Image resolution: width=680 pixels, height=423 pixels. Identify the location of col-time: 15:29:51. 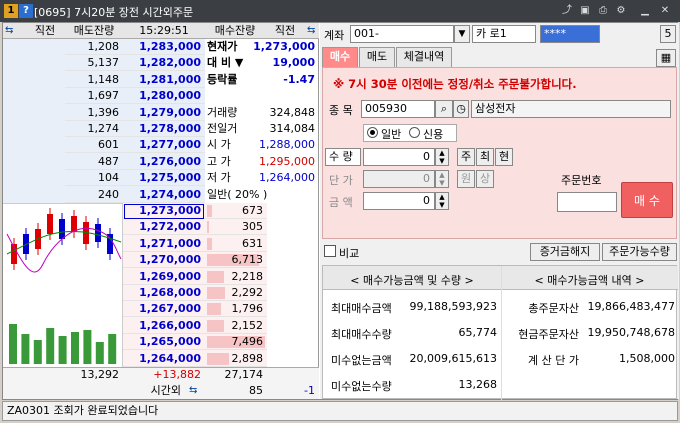
(164, 30).